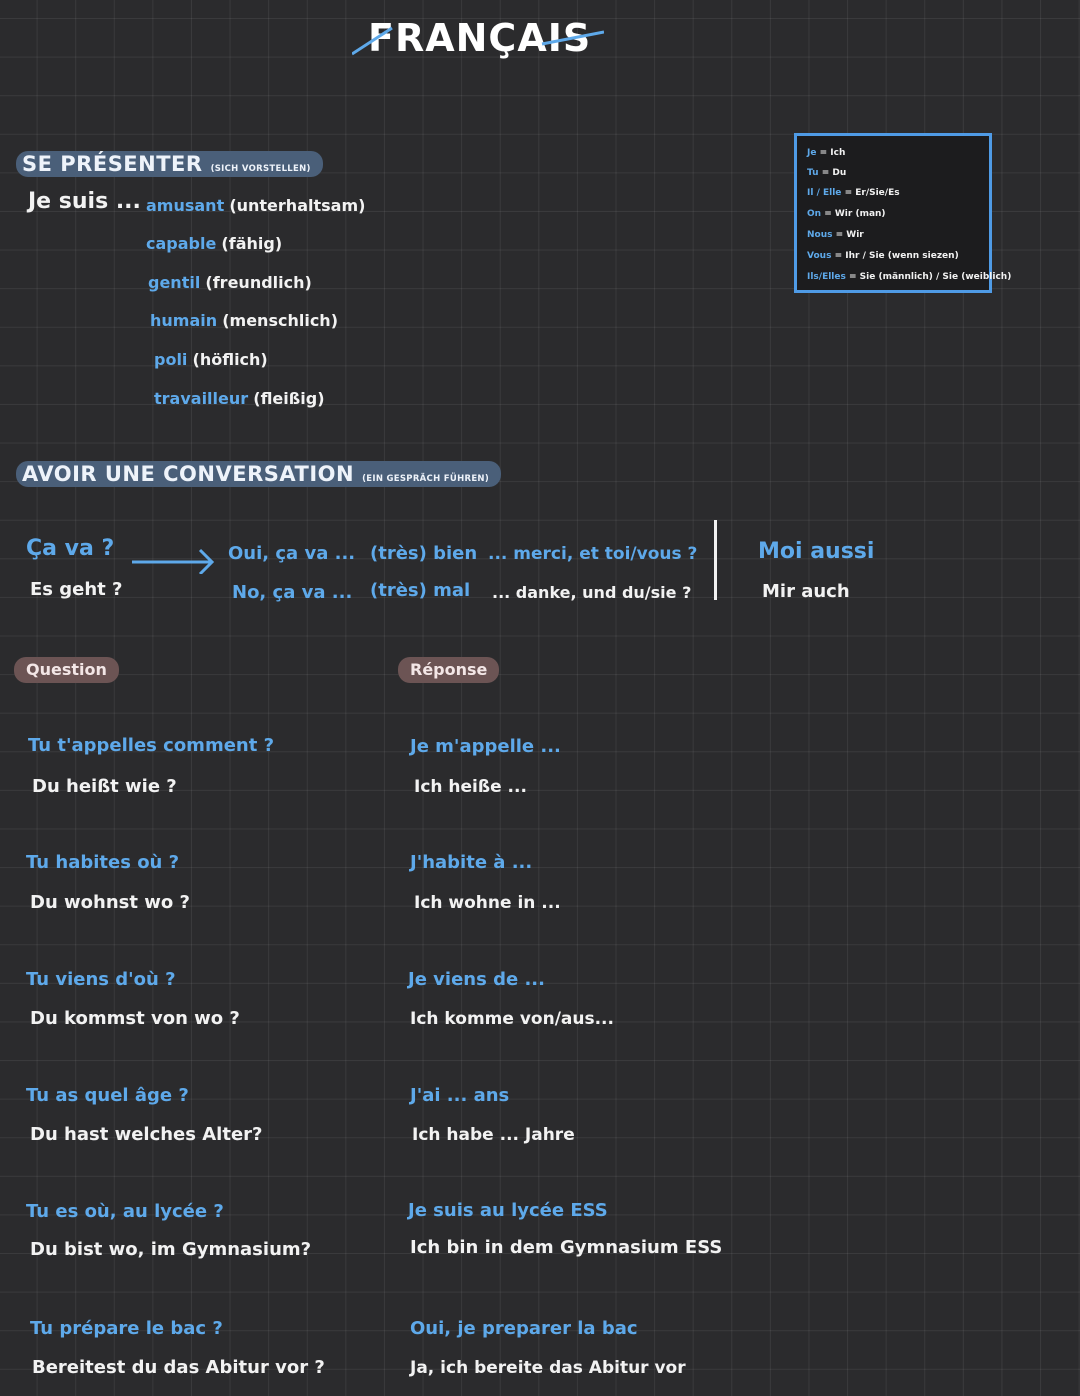 The image size is (1080, 1396). I want to click on adjective-fr: humain, so click(184, 320).